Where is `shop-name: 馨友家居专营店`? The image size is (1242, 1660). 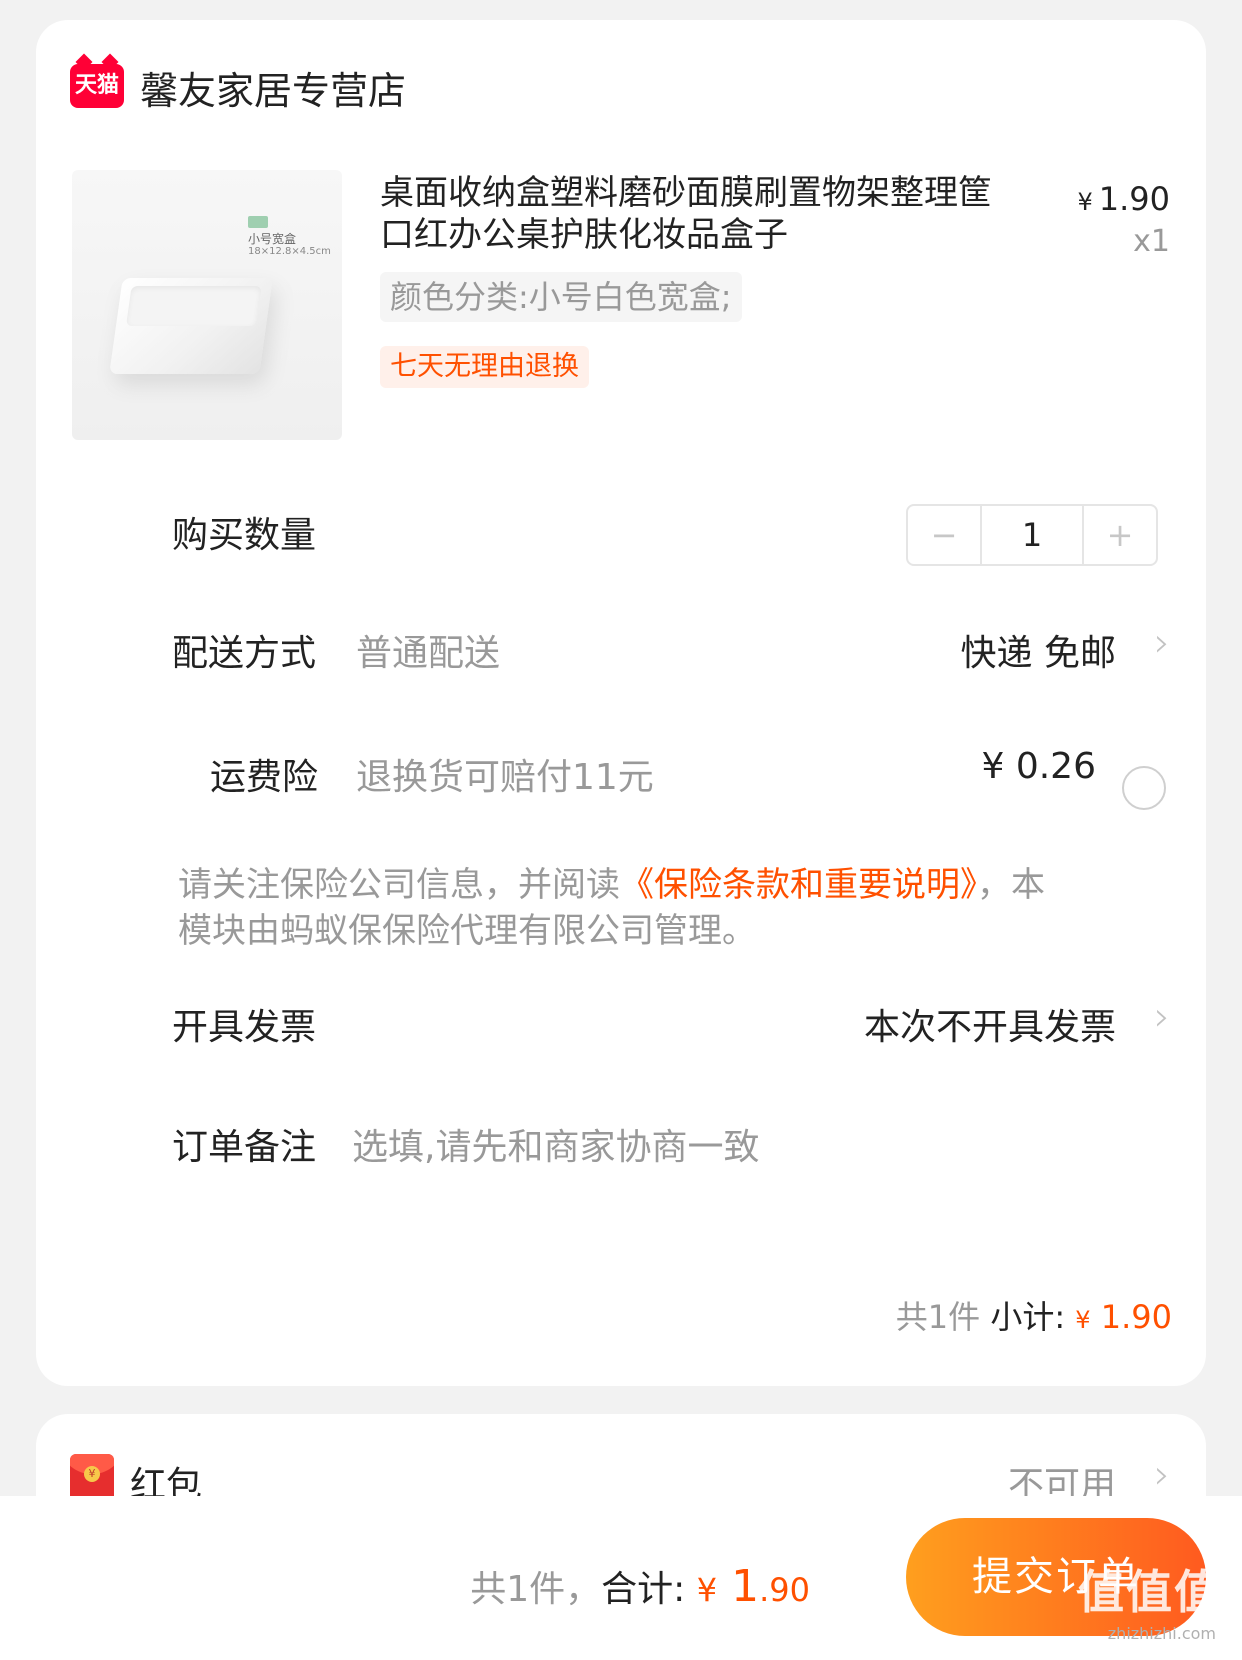
shop-name: 馨友家居专营店 is located at coordinates (273, 87).